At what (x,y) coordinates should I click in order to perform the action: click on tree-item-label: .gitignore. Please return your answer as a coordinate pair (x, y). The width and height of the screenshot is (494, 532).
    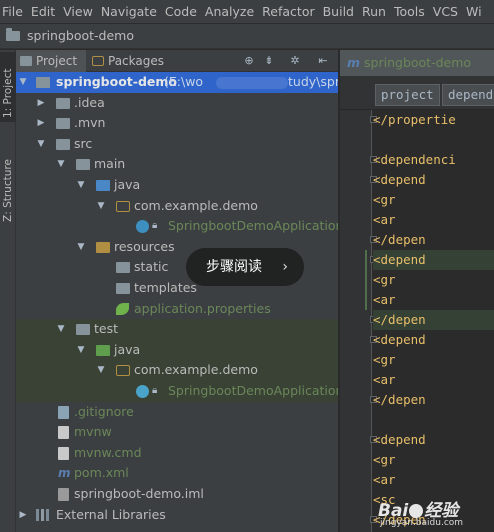
    Looking at the image, I should click on (104, 411).